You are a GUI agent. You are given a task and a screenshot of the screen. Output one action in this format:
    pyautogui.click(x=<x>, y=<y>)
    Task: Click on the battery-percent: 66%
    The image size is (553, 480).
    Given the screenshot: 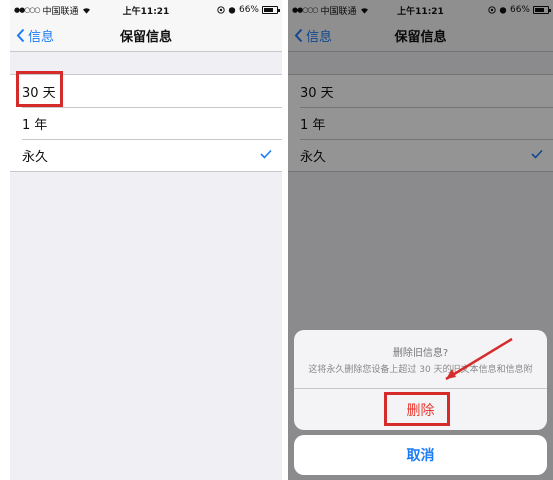 What is the action you would take?
    pyautogui.click(x=248, y=10)
    